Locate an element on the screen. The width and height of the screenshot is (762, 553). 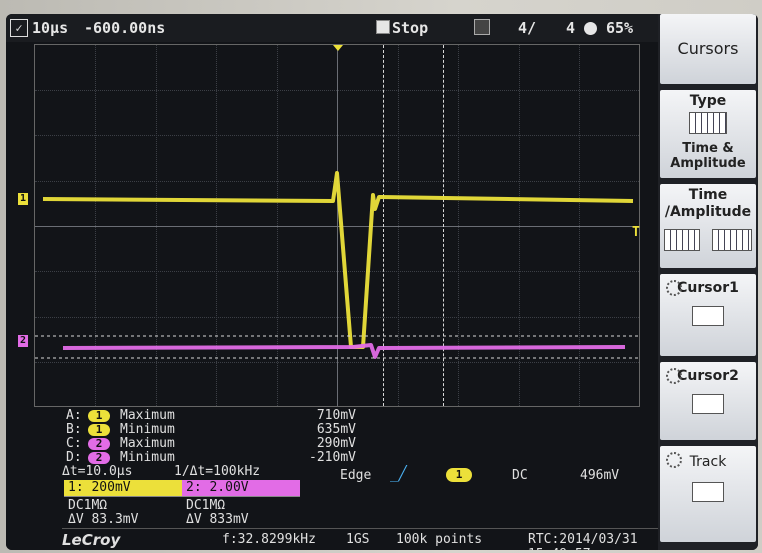
track-button: Track is located at coordinates (708, 494).